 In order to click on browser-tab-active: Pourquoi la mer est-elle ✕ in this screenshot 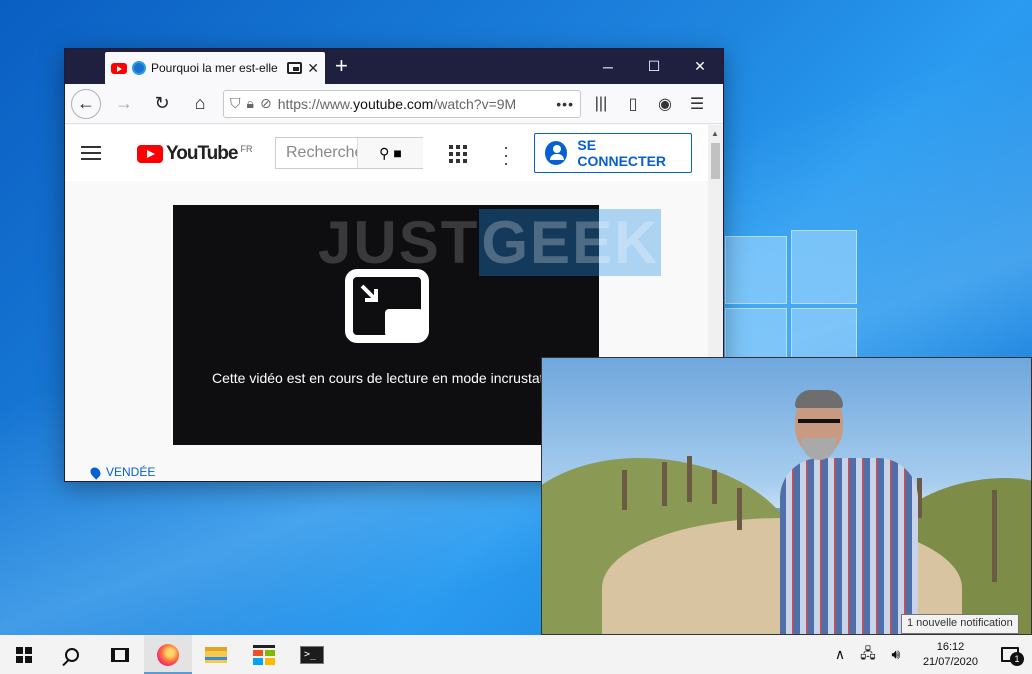, I will do `click(215, 68)`.